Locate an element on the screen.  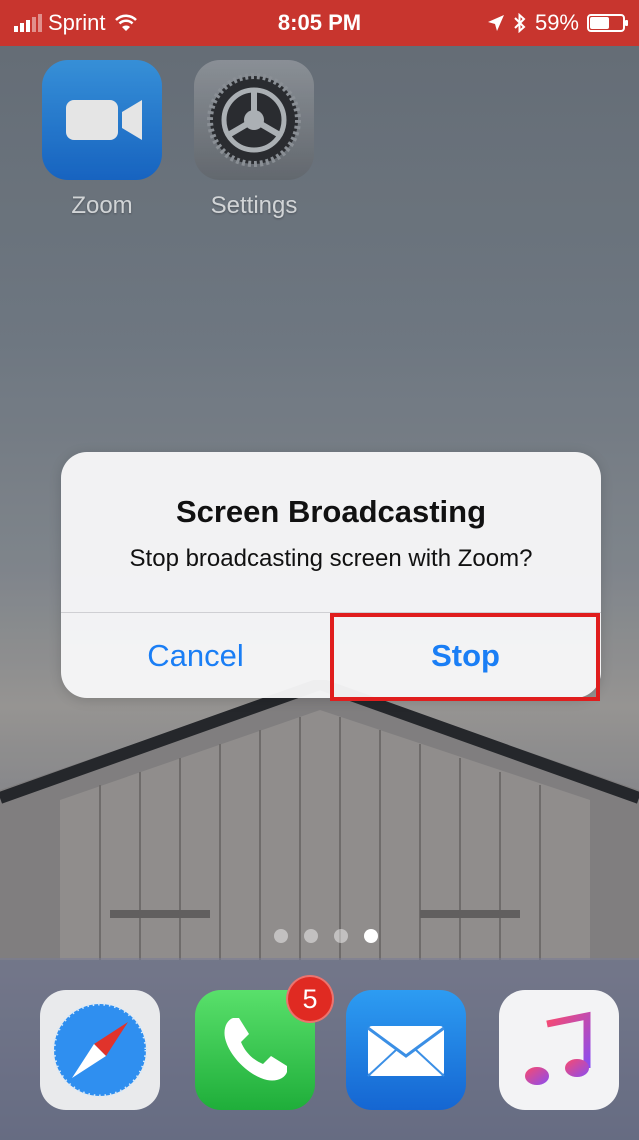
mail-envelope-icon is located at coordinates (406, 1051).